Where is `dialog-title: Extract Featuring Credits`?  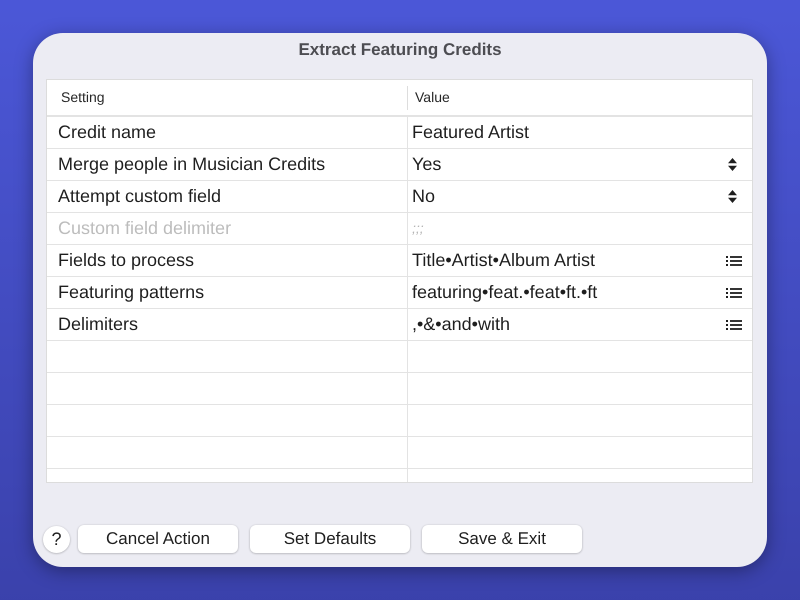 dialog-title: Extract Featuring Credits is located at coordinates (400, 50).